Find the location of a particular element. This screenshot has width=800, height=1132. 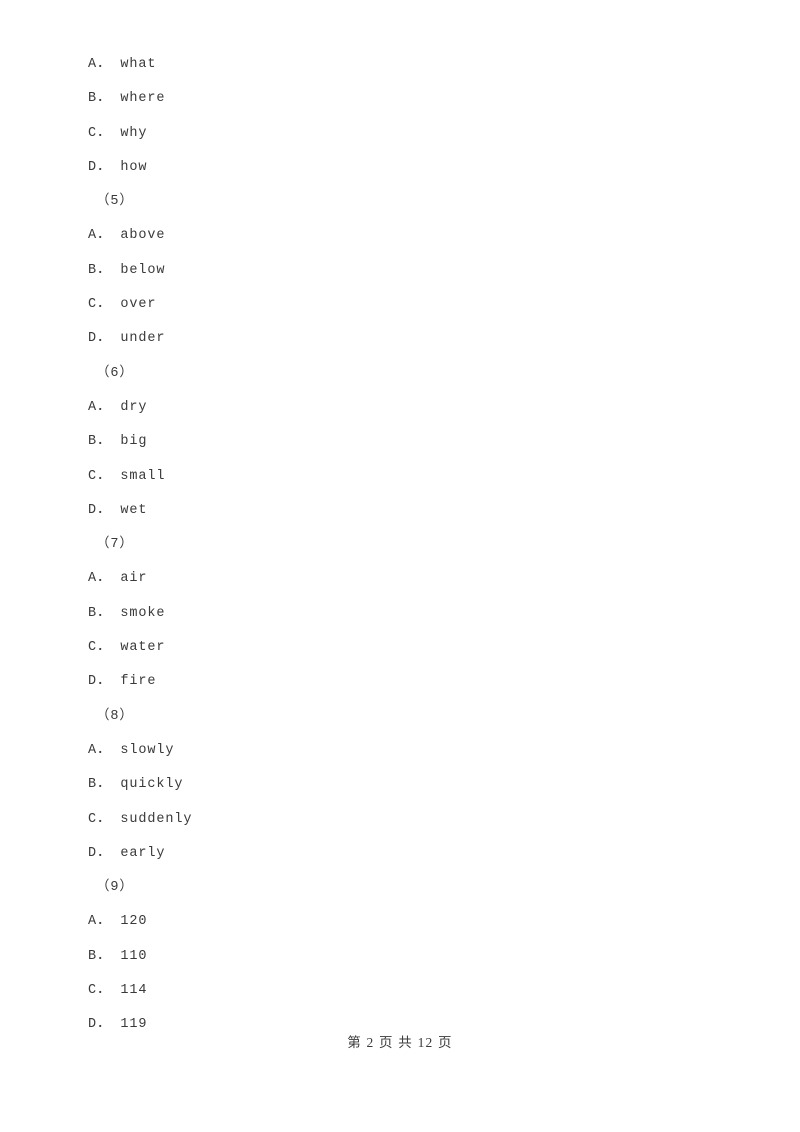

answer-option: A． slowly is located at coordinates (398, 751).